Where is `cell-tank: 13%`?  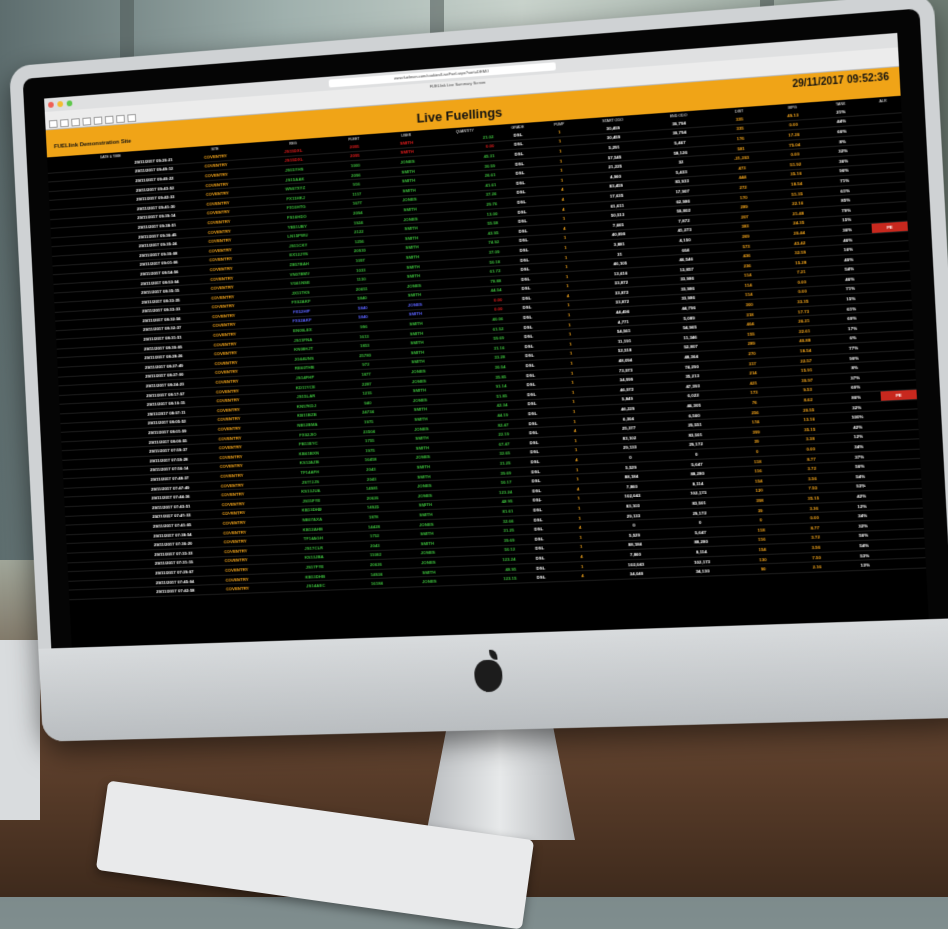 cell-tank: 13% is located at coordinates (865, 565).